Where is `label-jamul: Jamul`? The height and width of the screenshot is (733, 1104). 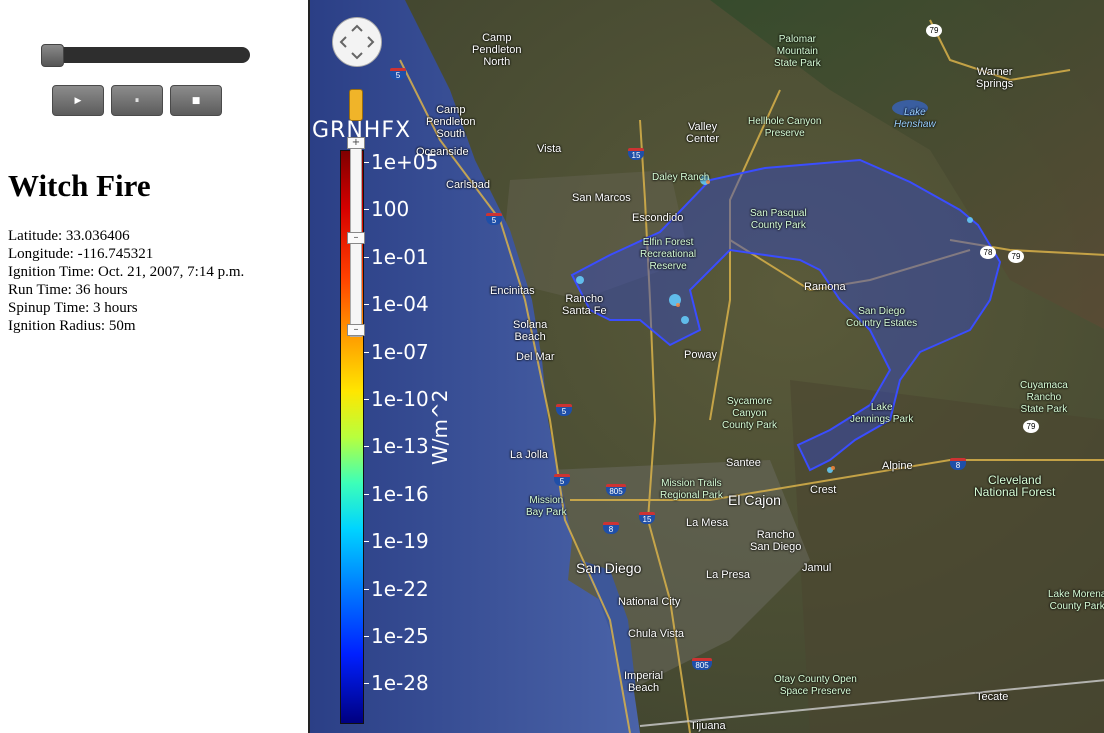
label-jamul: Jamul is located at coordinates (817, 568).